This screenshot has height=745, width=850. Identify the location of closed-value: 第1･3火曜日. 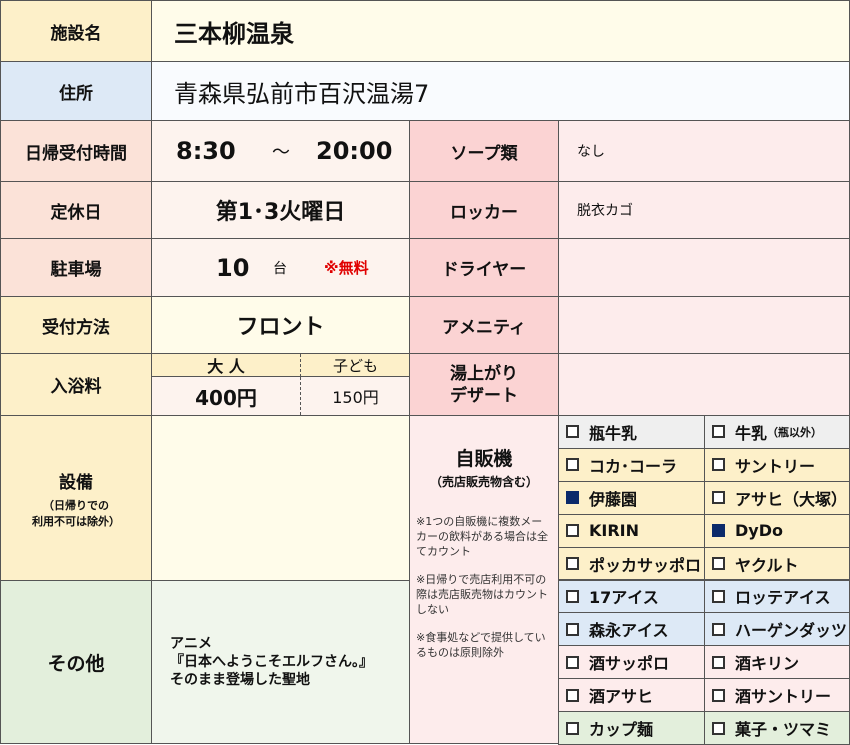
(280, 210).